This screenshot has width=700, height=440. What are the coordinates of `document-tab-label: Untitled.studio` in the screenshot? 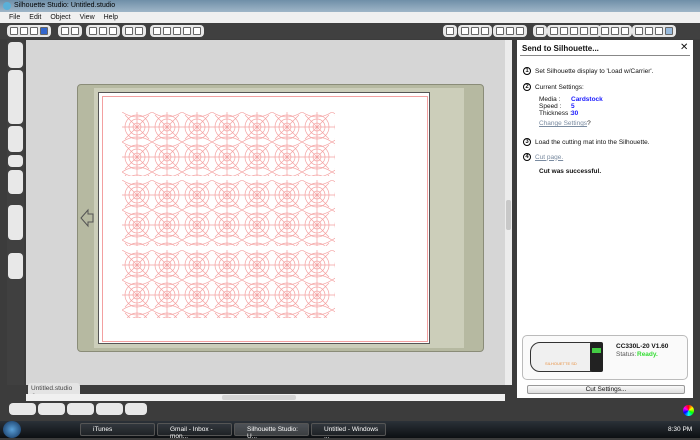 It's located at (52, 388).